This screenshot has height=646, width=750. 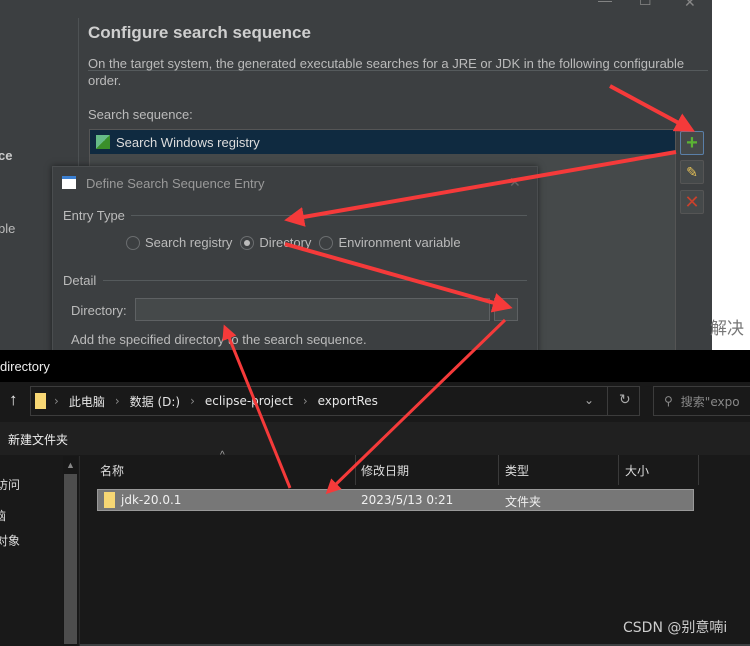 I want to click on arrow-to-add-button, so click(x=652, y=108).